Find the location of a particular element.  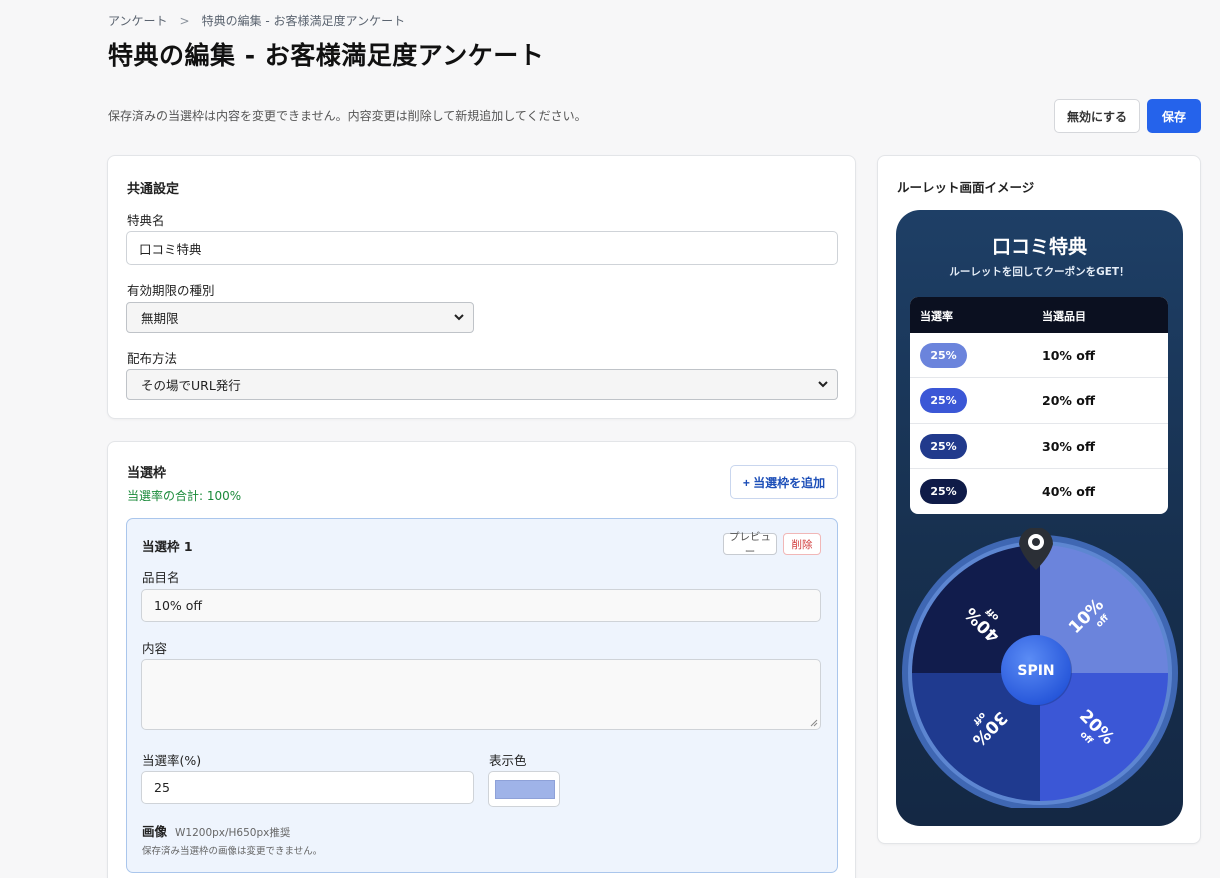

col-rate-header: 当選率 is located at coordinates (936, 316).